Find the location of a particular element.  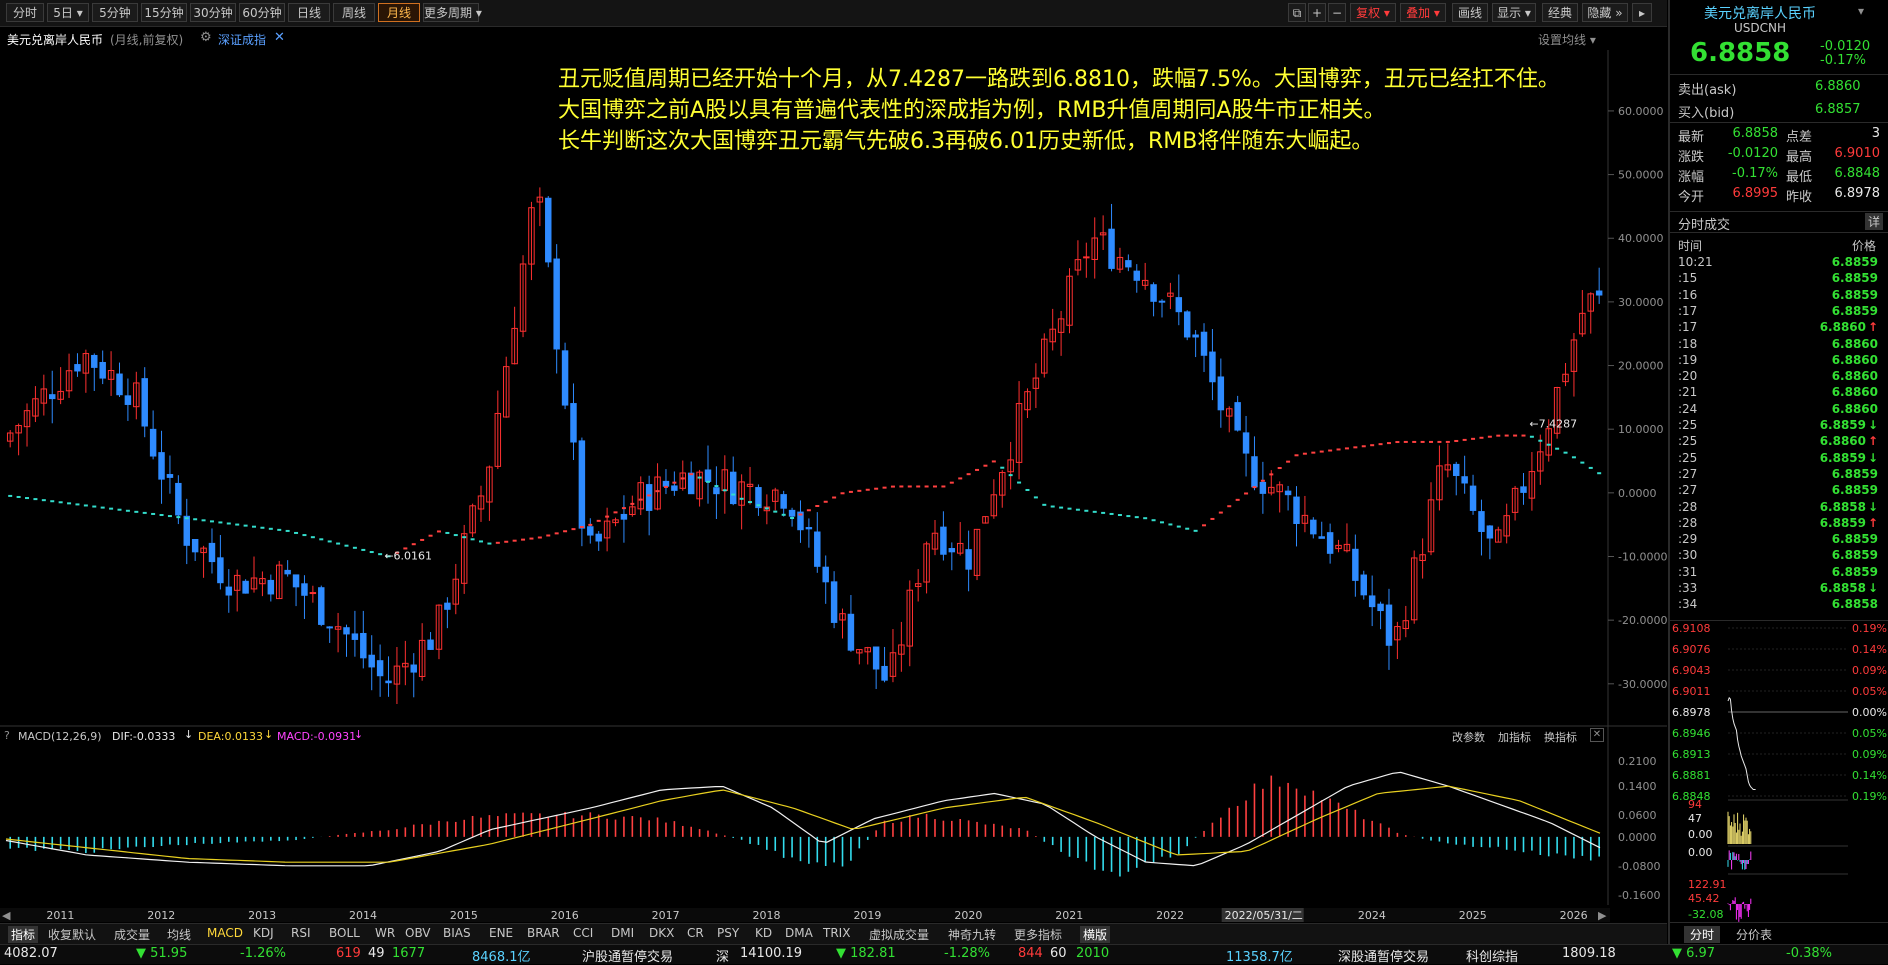

indicator-tab-11: ENE is located at coordinates (501, 933).